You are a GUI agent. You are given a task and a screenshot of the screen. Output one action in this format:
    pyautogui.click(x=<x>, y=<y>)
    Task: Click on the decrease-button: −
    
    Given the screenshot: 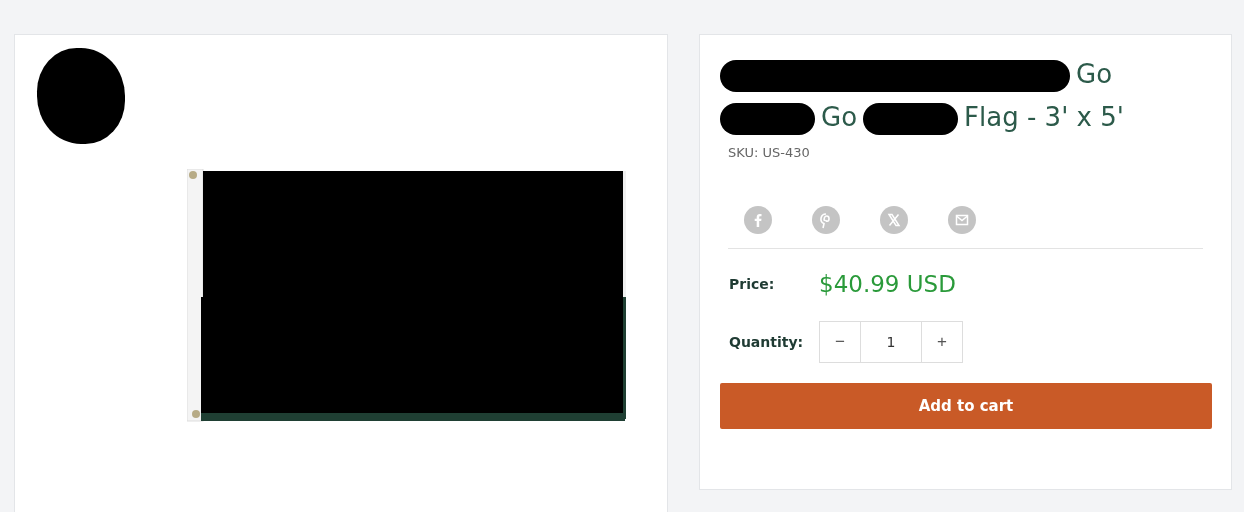 What is the action you would take?
    pyautogui.click(x=840, y=342)
    